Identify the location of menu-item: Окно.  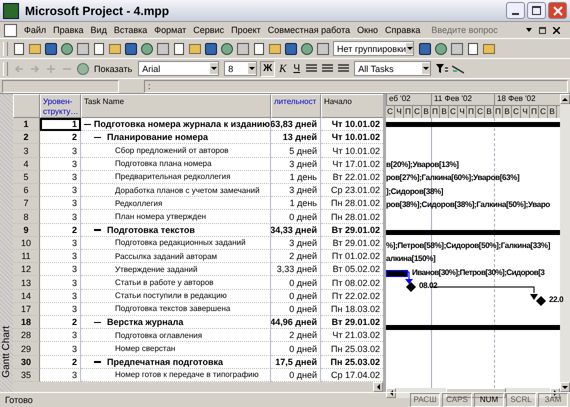
(367, 30).